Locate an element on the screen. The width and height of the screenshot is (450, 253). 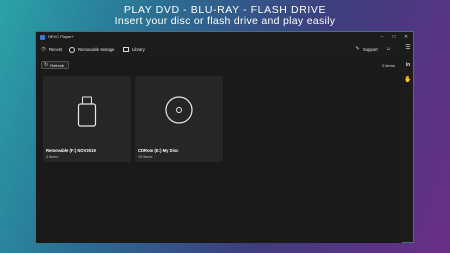
tab-library: Library is located at coordinates (134, 49).